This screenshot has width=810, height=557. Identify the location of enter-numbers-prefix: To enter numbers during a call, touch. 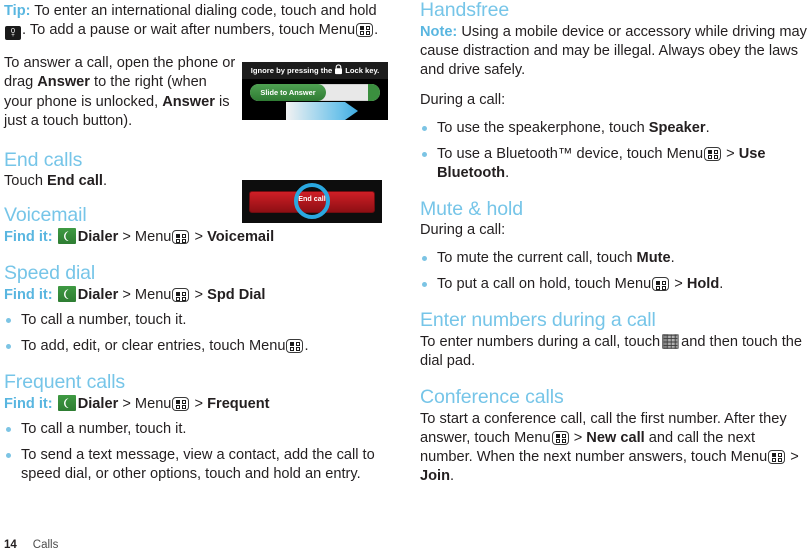
(540, 342).